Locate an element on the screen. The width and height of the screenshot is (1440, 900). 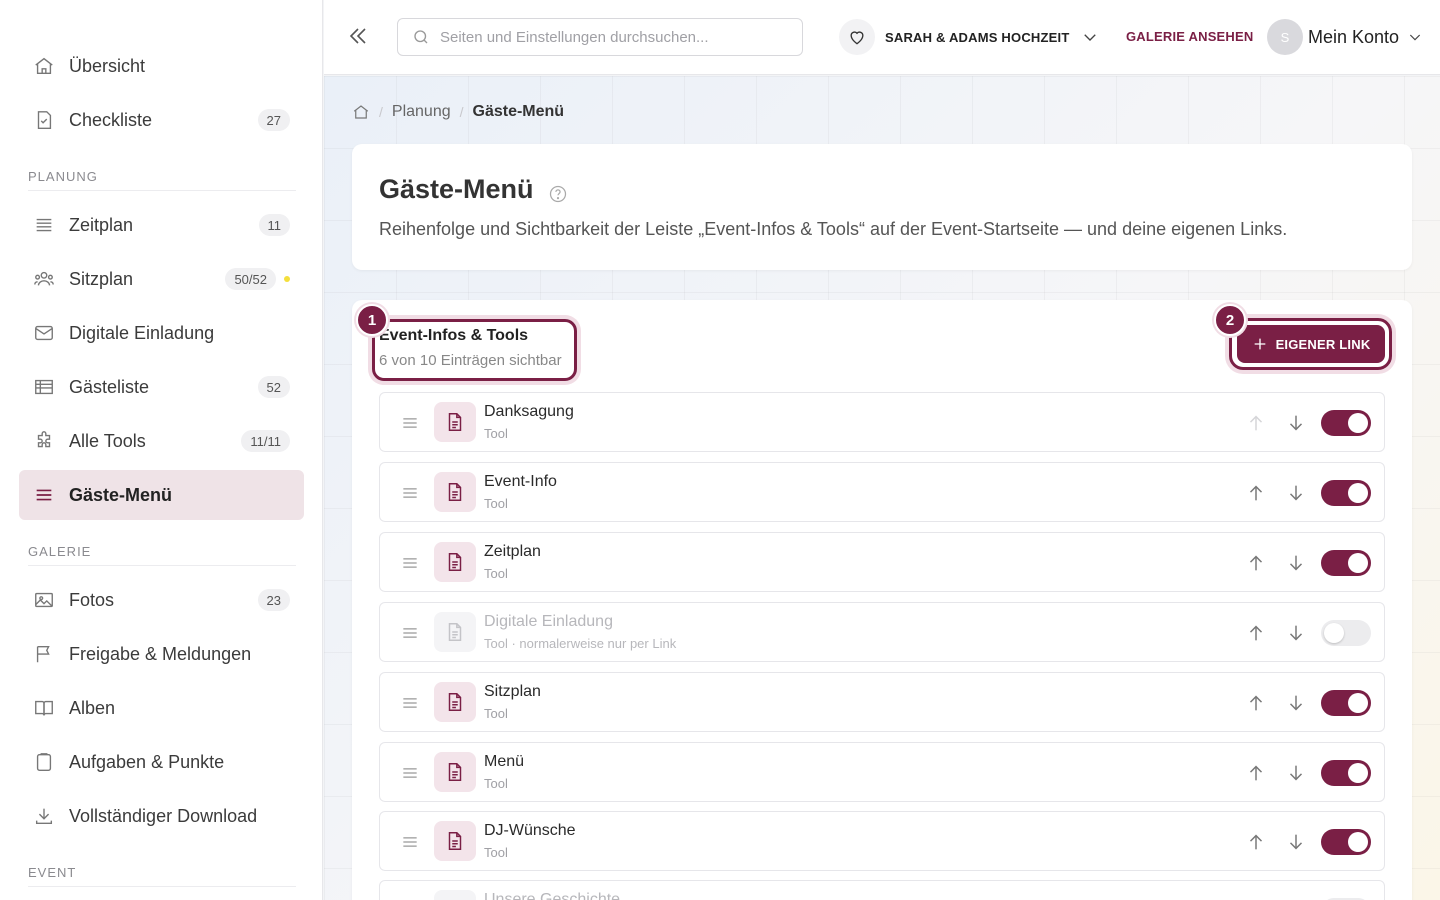
section-heading-galerie: GALERIE is located at coordinates (60, 551).